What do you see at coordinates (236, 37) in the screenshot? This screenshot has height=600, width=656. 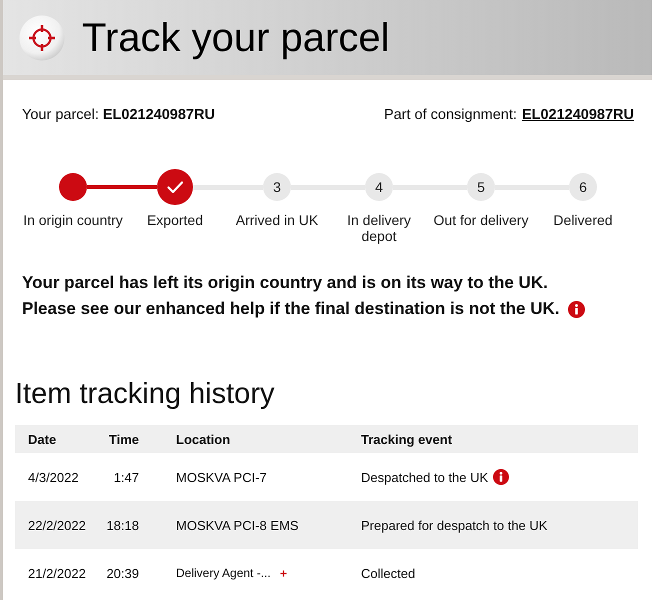 I see `page-title: Track your parcel` at bounding box center [236, 37].